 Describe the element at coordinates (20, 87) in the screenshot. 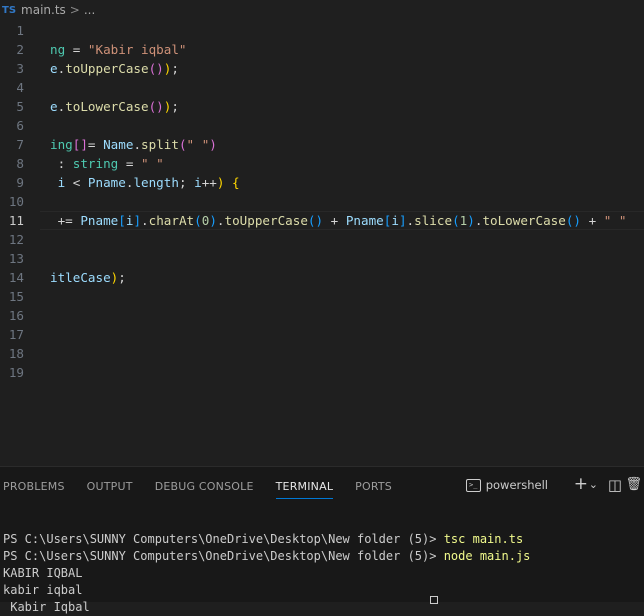

I see `line-number: 4` at that location.